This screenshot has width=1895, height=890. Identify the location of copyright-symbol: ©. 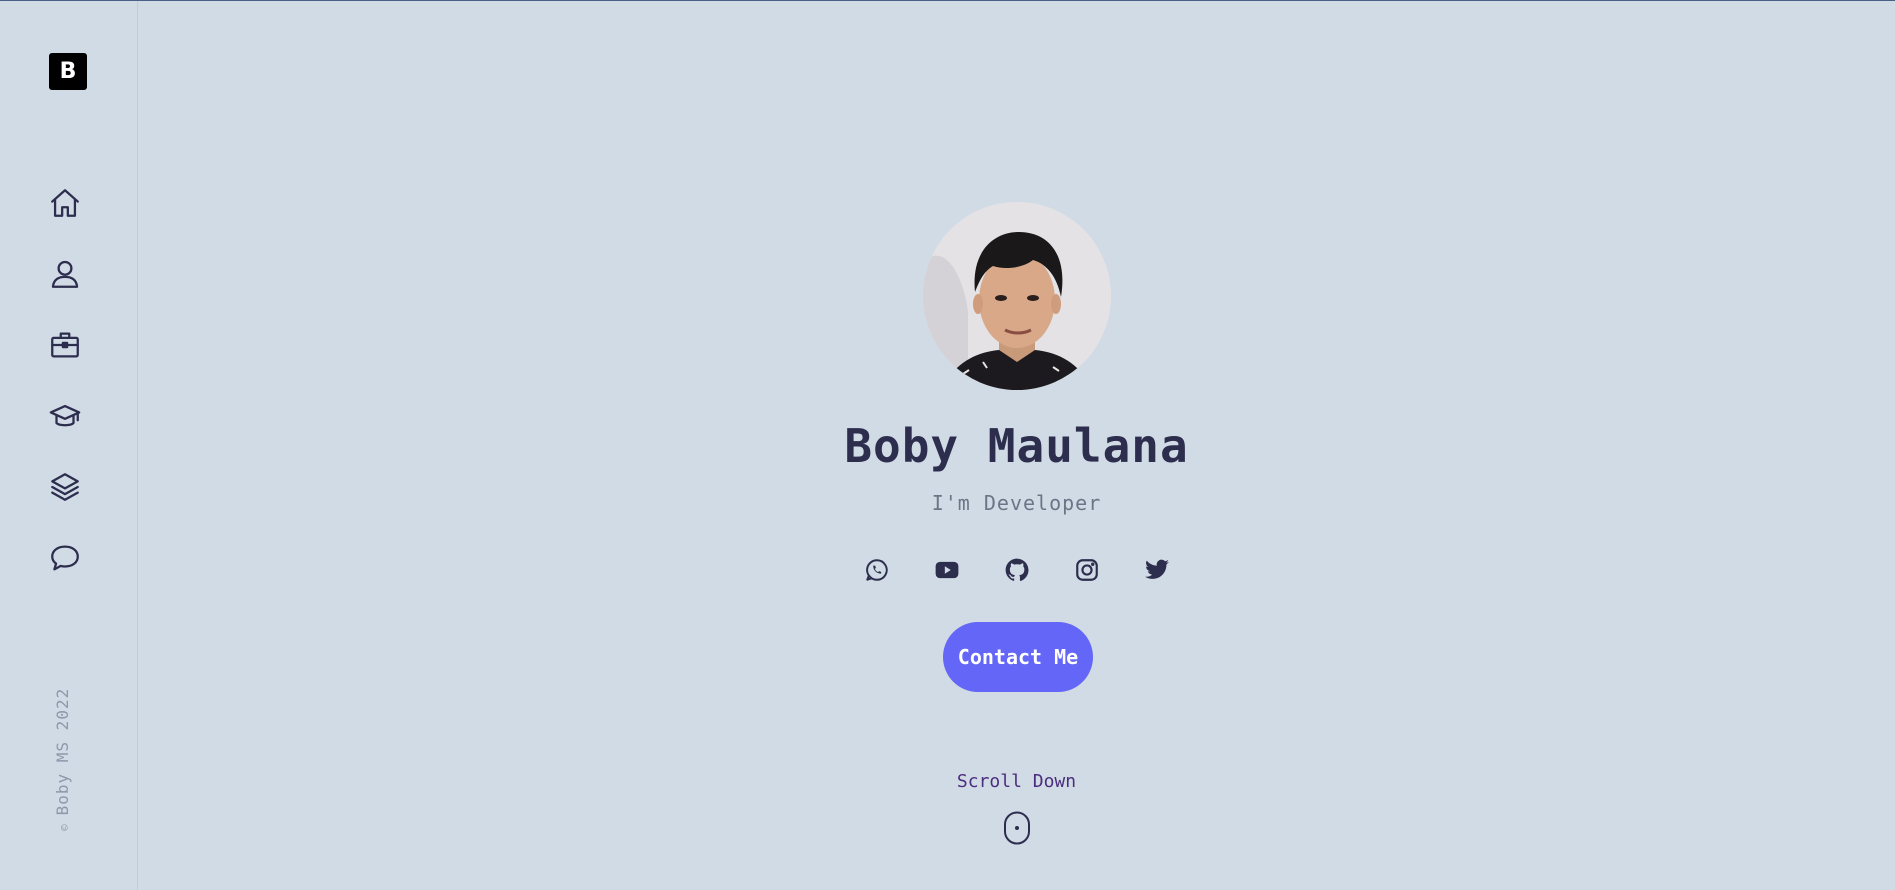
(64, 827).